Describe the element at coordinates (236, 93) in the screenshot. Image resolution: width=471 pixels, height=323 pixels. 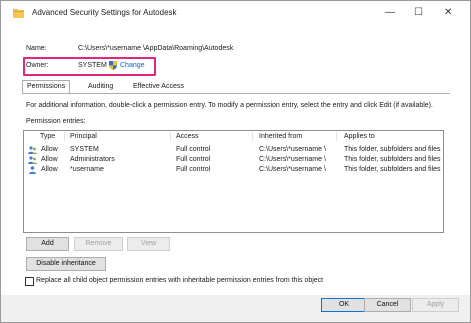
I see `tab-divider` at that location.